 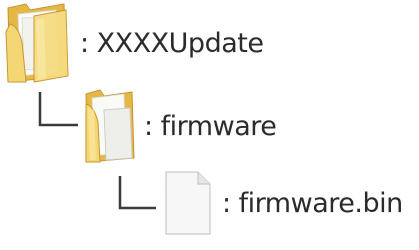 What do you see at coordinates (312, 203) in the screenshot?
I see `firmware-file-label: : firmware.bin` at bounding box center [312, 203].